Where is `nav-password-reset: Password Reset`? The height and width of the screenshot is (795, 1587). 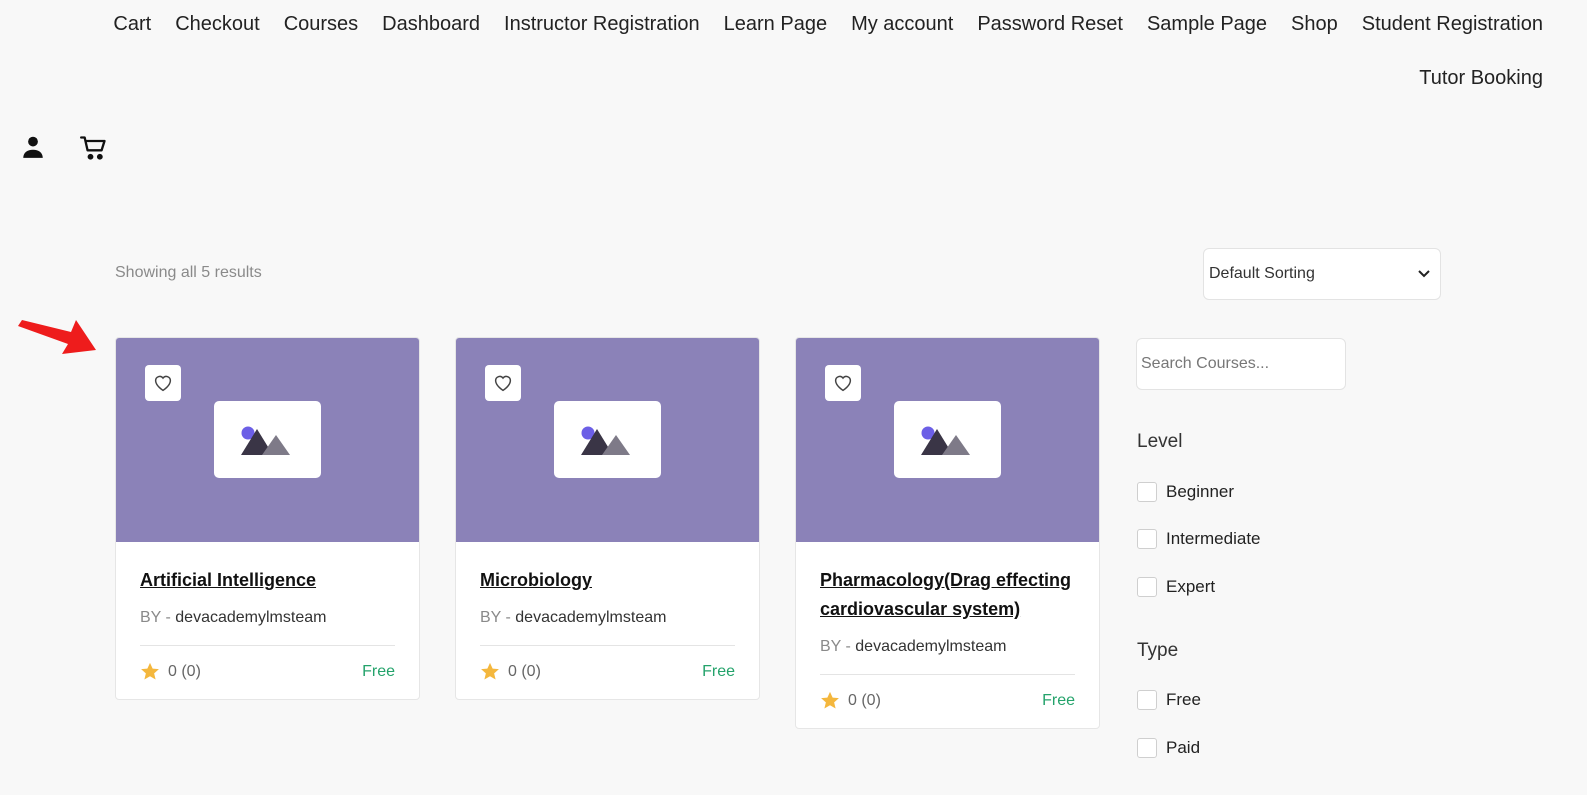
nav-password-reset: Password Reset is located at coordinates (1050, 24).